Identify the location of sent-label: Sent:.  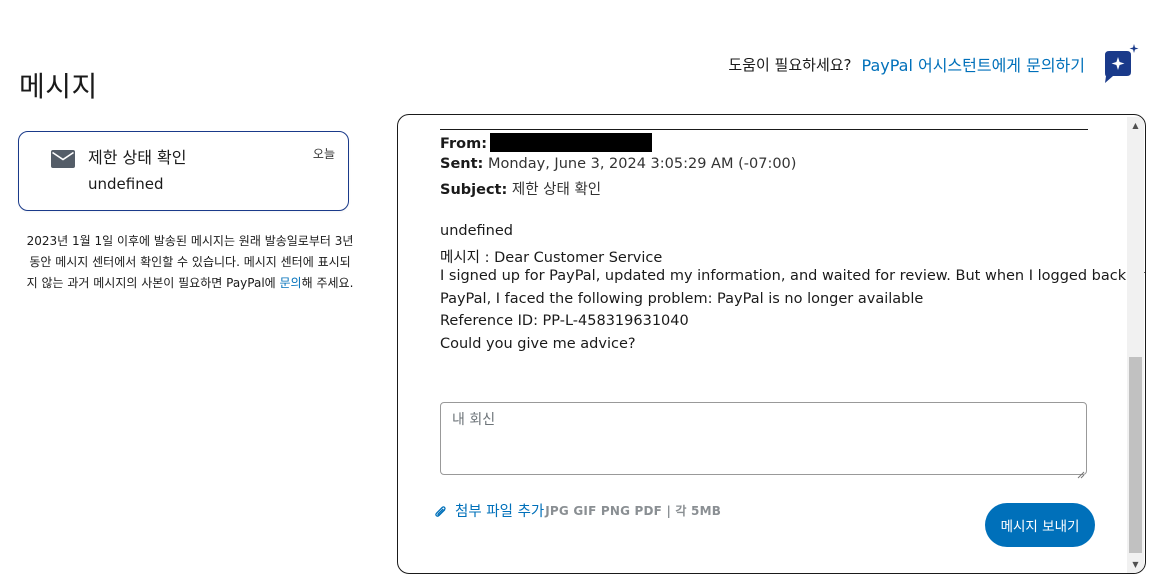
(462, 164).